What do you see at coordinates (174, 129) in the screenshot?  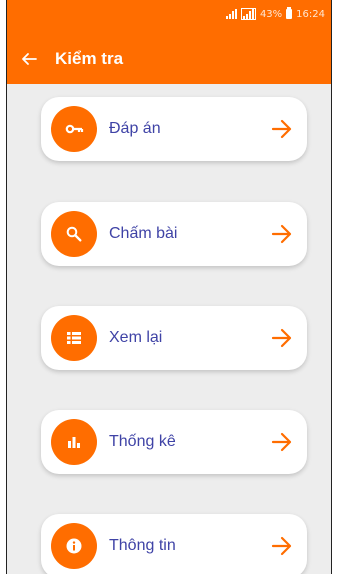 I see `menu-item-dap-an: Đáp án` at bounding box center [174, 129].